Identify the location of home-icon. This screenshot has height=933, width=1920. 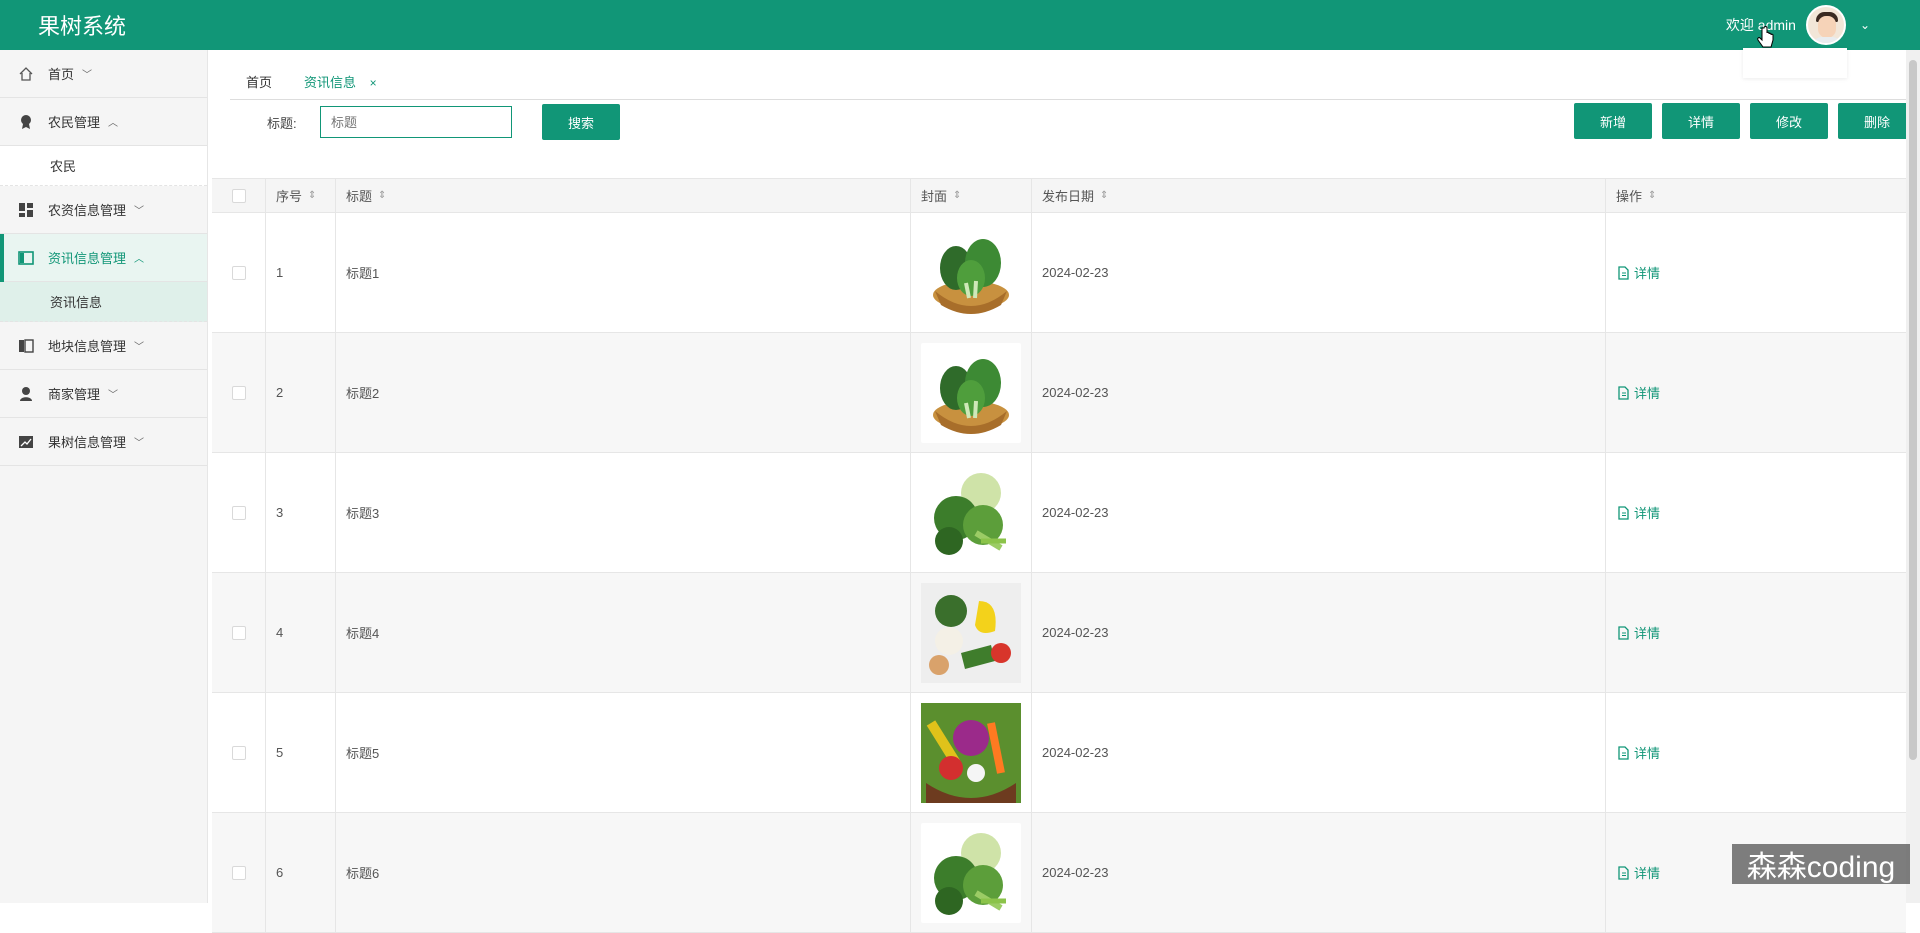
(26, 74).